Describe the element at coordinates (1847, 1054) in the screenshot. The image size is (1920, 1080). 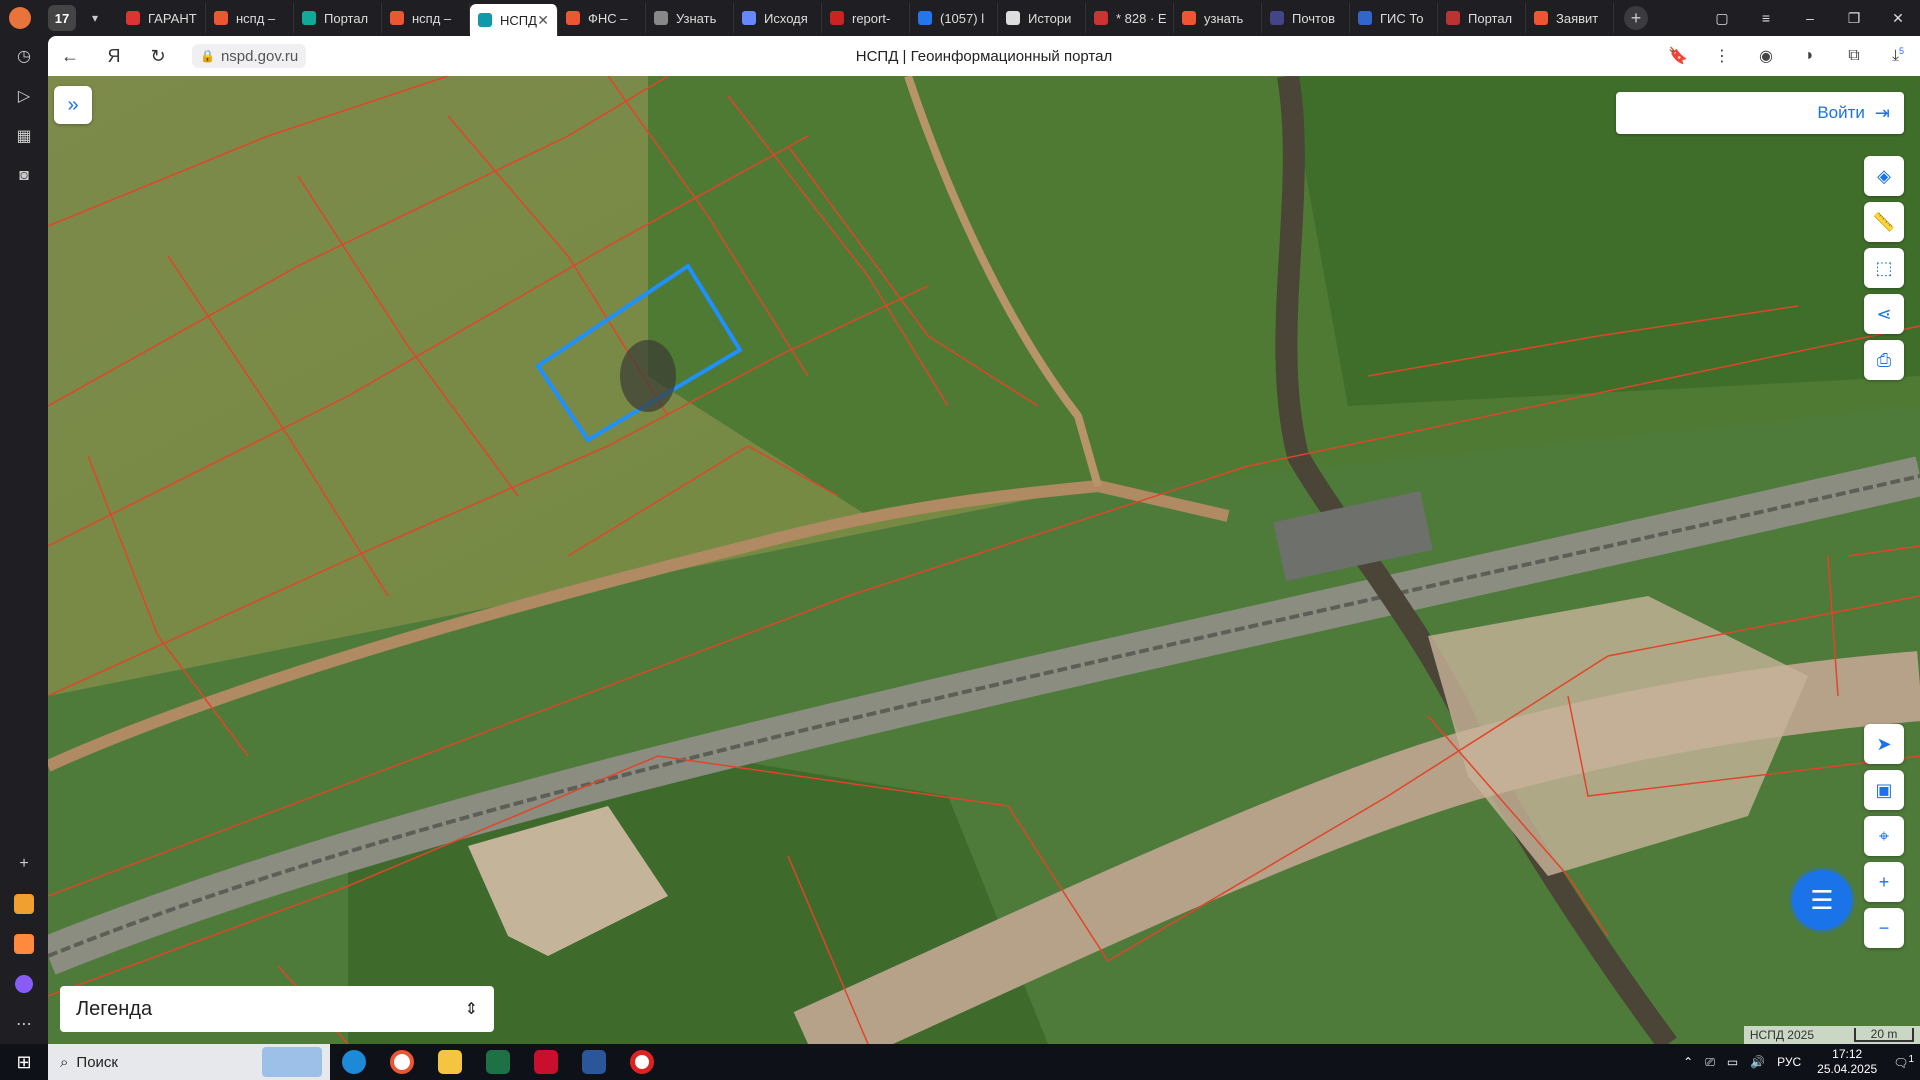
I see `clock-time: 17:12` at that location.